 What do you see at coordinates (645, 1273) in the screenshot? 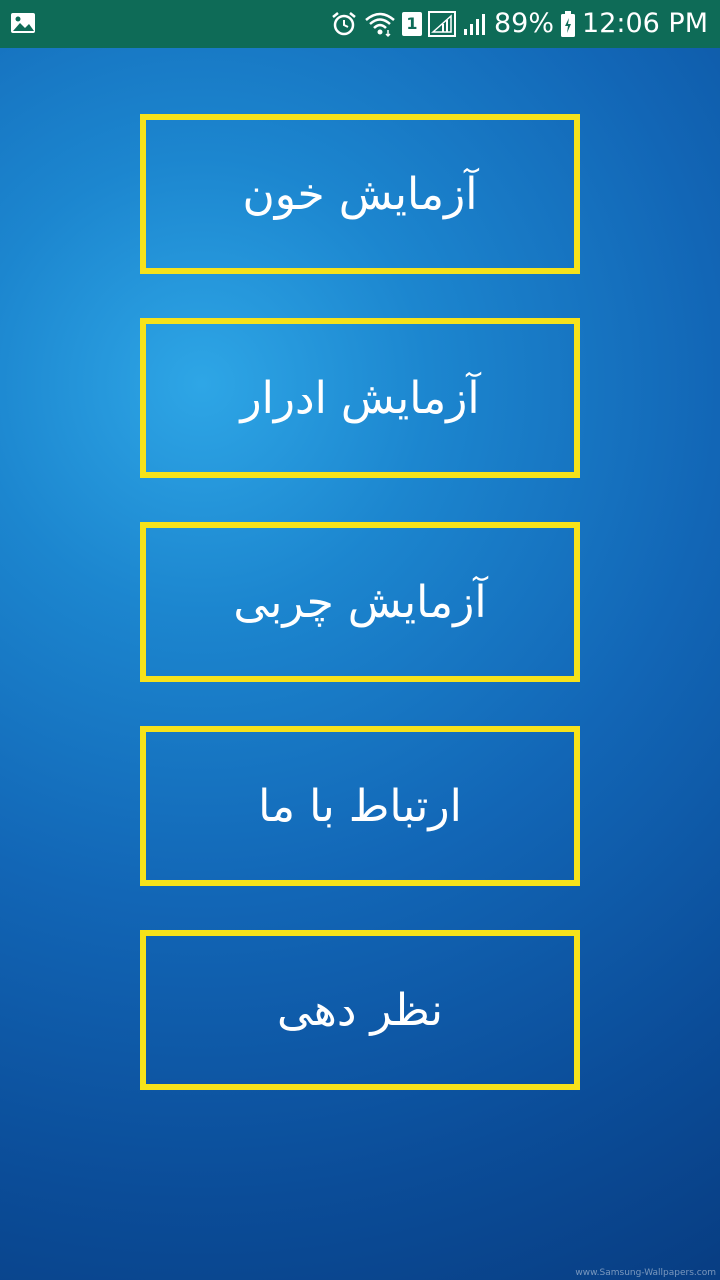
I see `wallpaper-watermark: www.Samsung-Wallpapers.com` at bounding box center [645, 1273].